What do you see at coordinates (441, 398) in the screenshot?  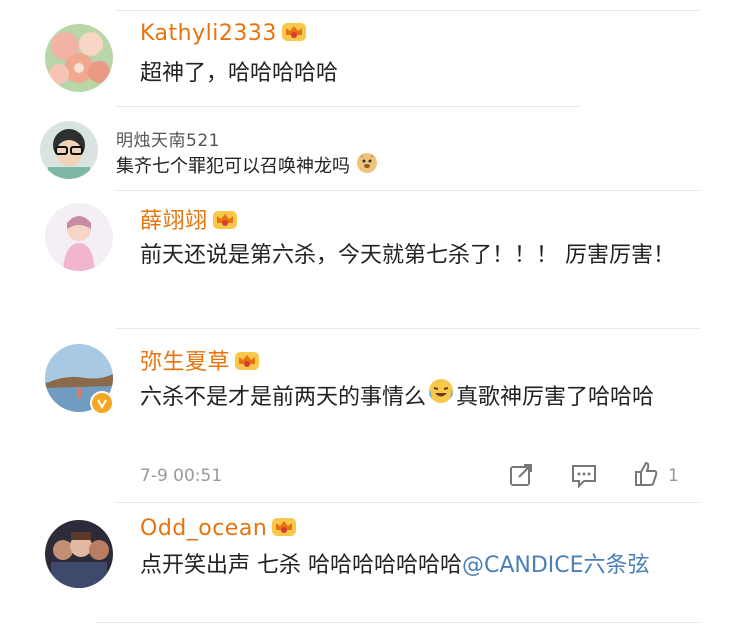 I see `laughing-crying-emoji-icon` at bounding box center [441, 398].